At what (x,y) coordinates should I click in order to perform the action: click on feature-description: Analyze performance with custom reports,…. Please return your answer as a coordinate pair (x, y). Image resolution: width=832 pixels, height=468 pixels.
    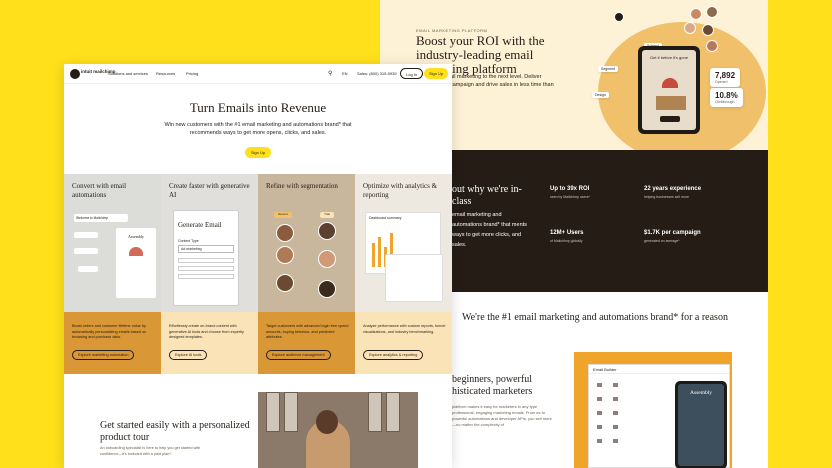
    Looking at the image, I should click on (404, 329).